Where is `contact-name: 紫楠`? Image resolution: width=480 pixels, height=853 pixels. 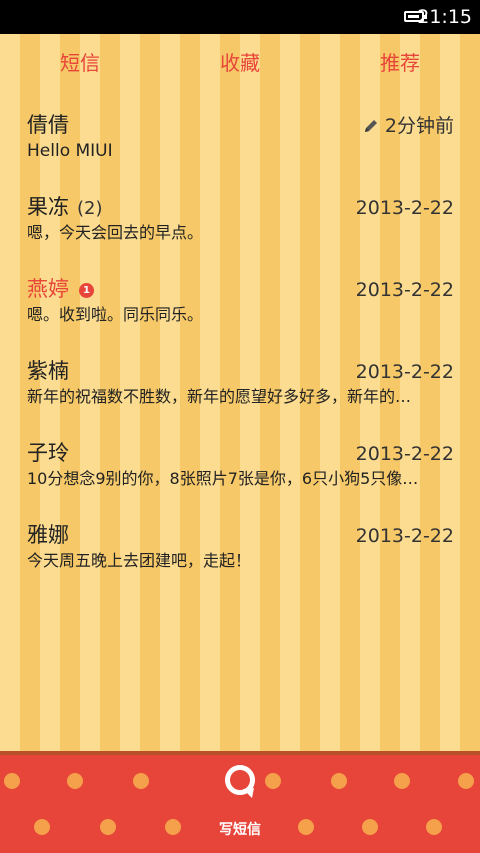 contact-name: 紫楠 is located at coordinates (48, 371).